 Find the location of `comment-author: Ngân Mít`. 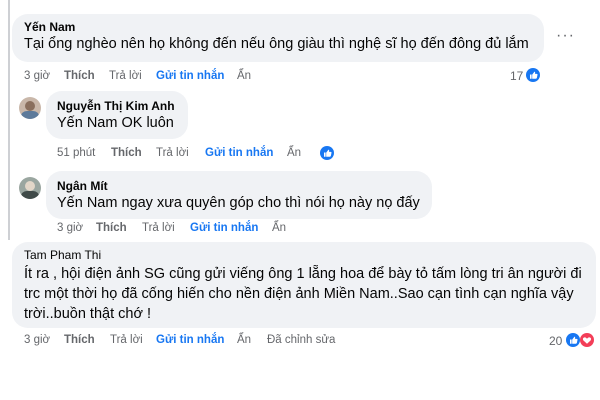

comment-author: Ngân Mít is located at coordinates (82, 186).